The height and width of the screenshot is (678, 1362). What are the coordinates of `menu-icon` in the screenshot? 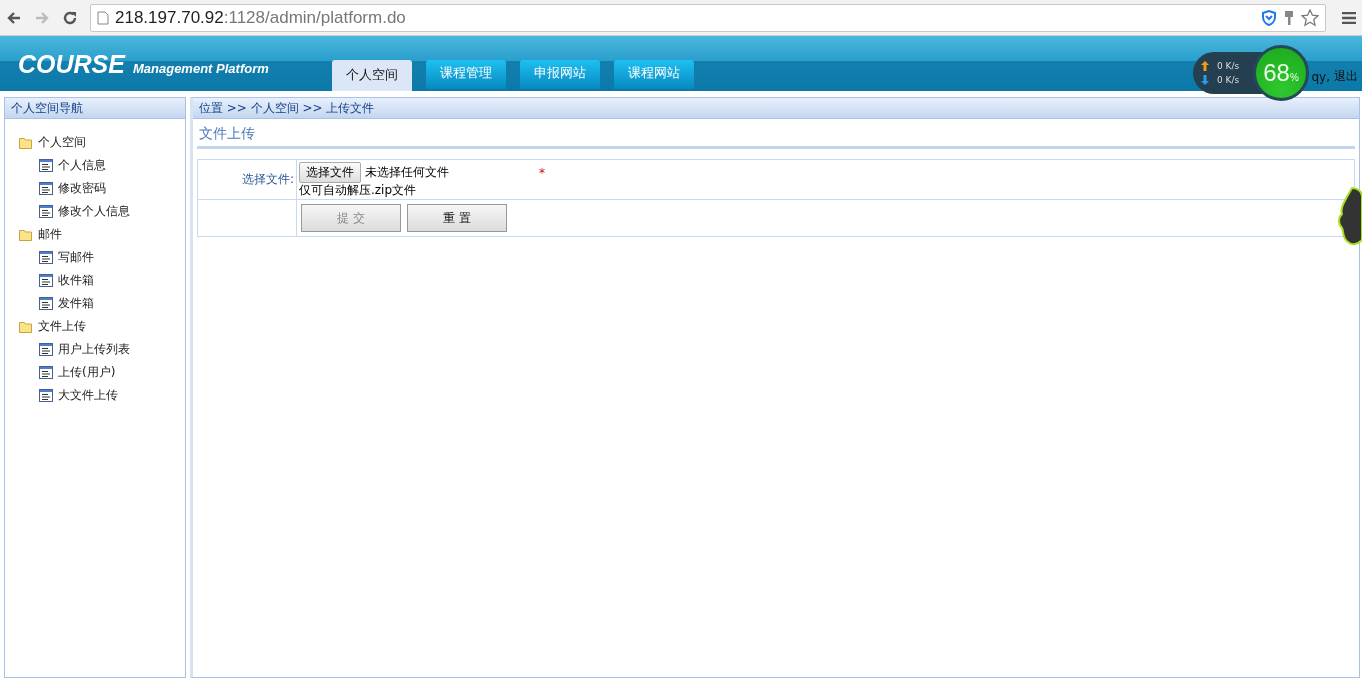 It's located at (1349, 17).